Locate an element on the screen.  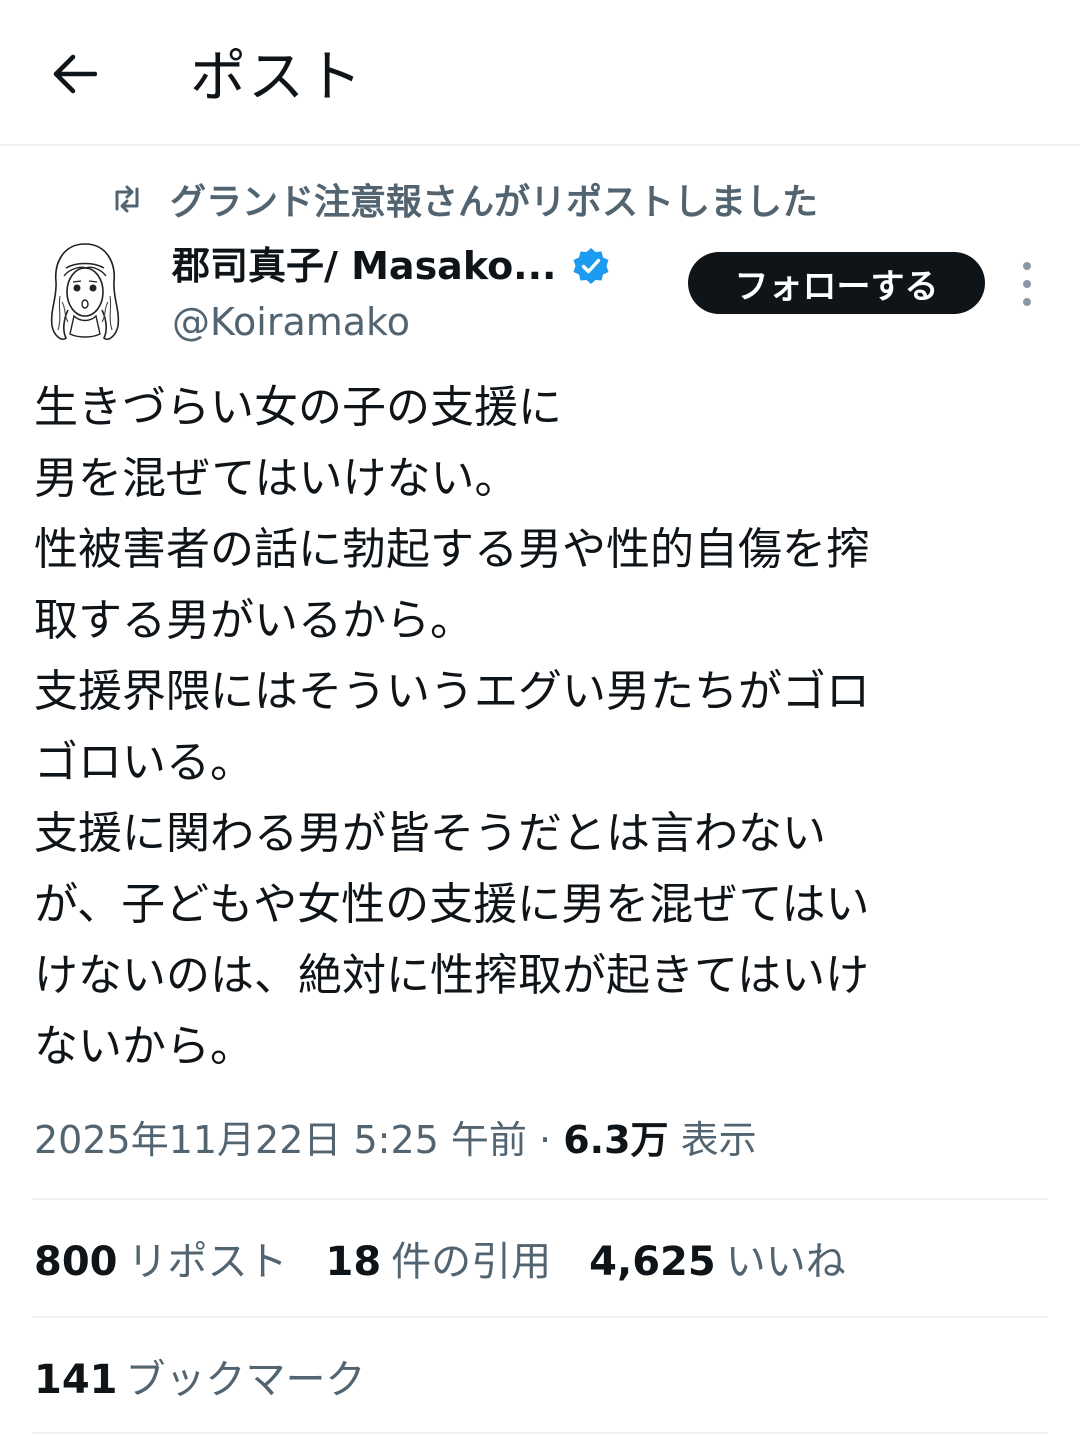
repost-context: グランド注意報さんがリポストしました is located at coordinates (464, 199).